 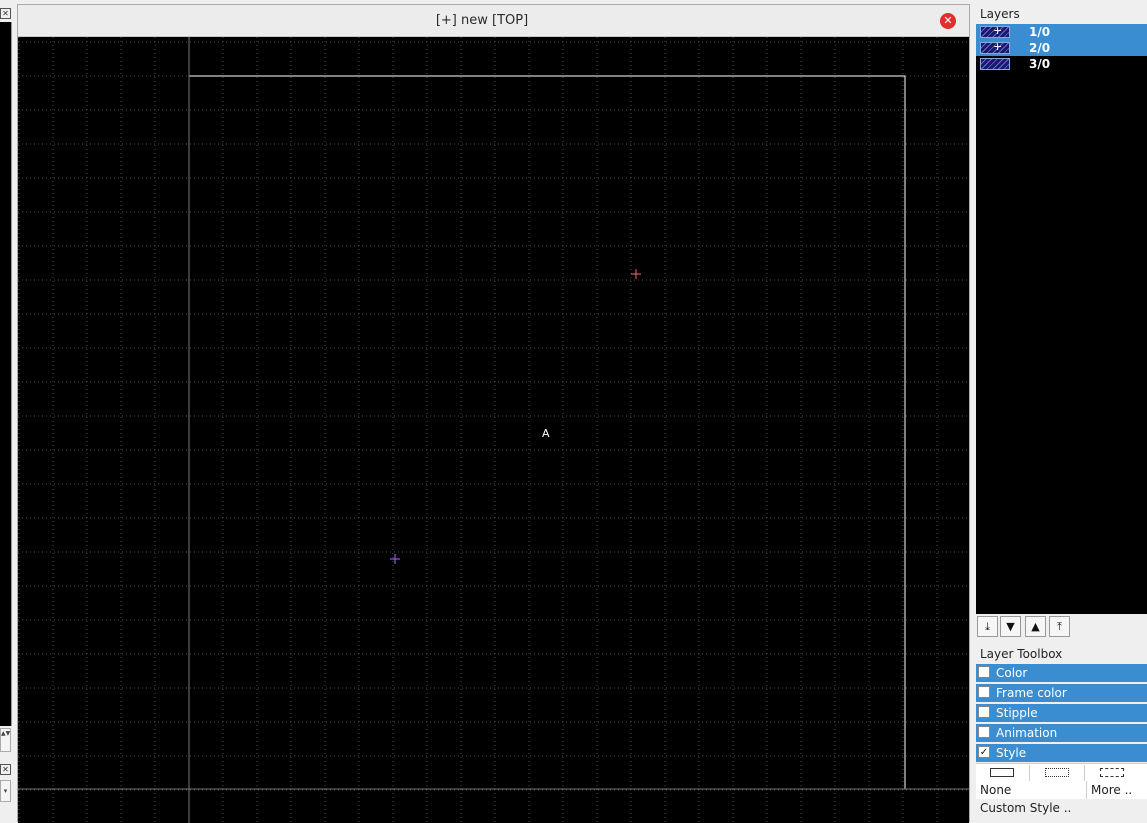 What do you see at coordinates (1061, 713) in the screenshot?
I see `toolbox-section-stipple: Stipple` at bounding box center [1061, 713].